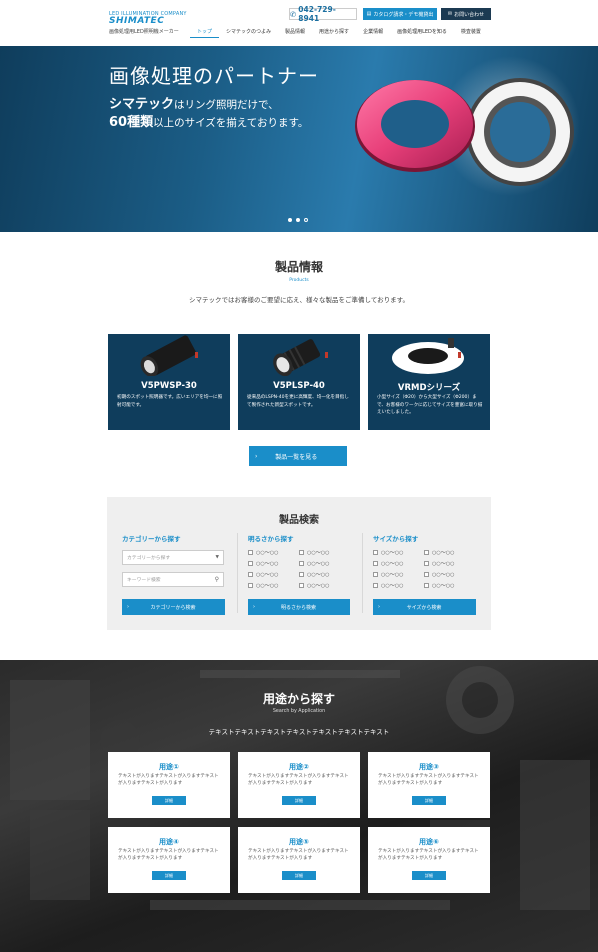 The height and width of the screenshot is (952, 598). I want to click on brightness-option-4: ○○〜○○, so click(263, 585).